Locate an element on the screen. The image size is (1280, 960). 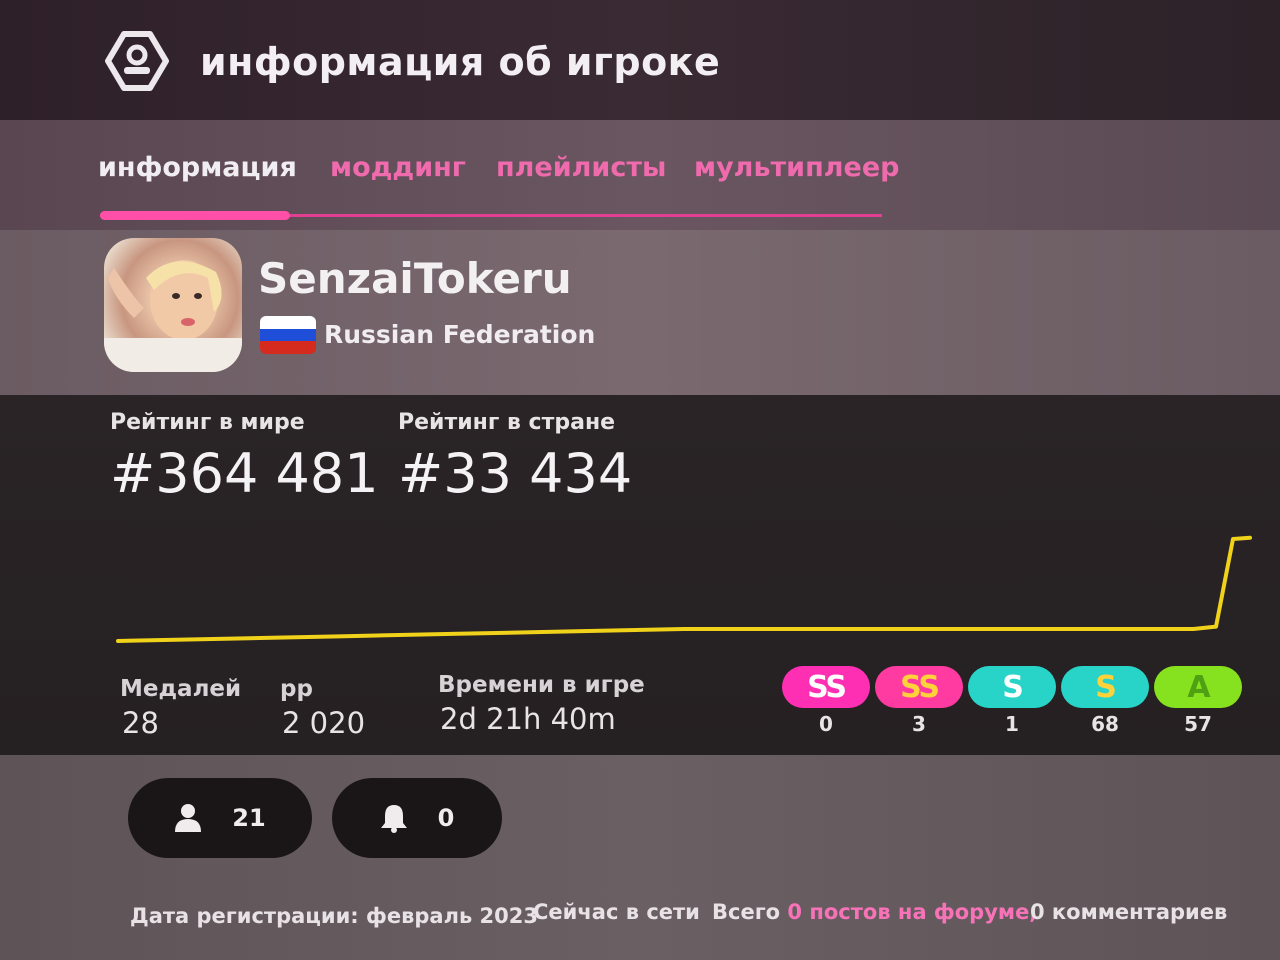
grade-badge-2: SS is located at coordinates (919, 687).